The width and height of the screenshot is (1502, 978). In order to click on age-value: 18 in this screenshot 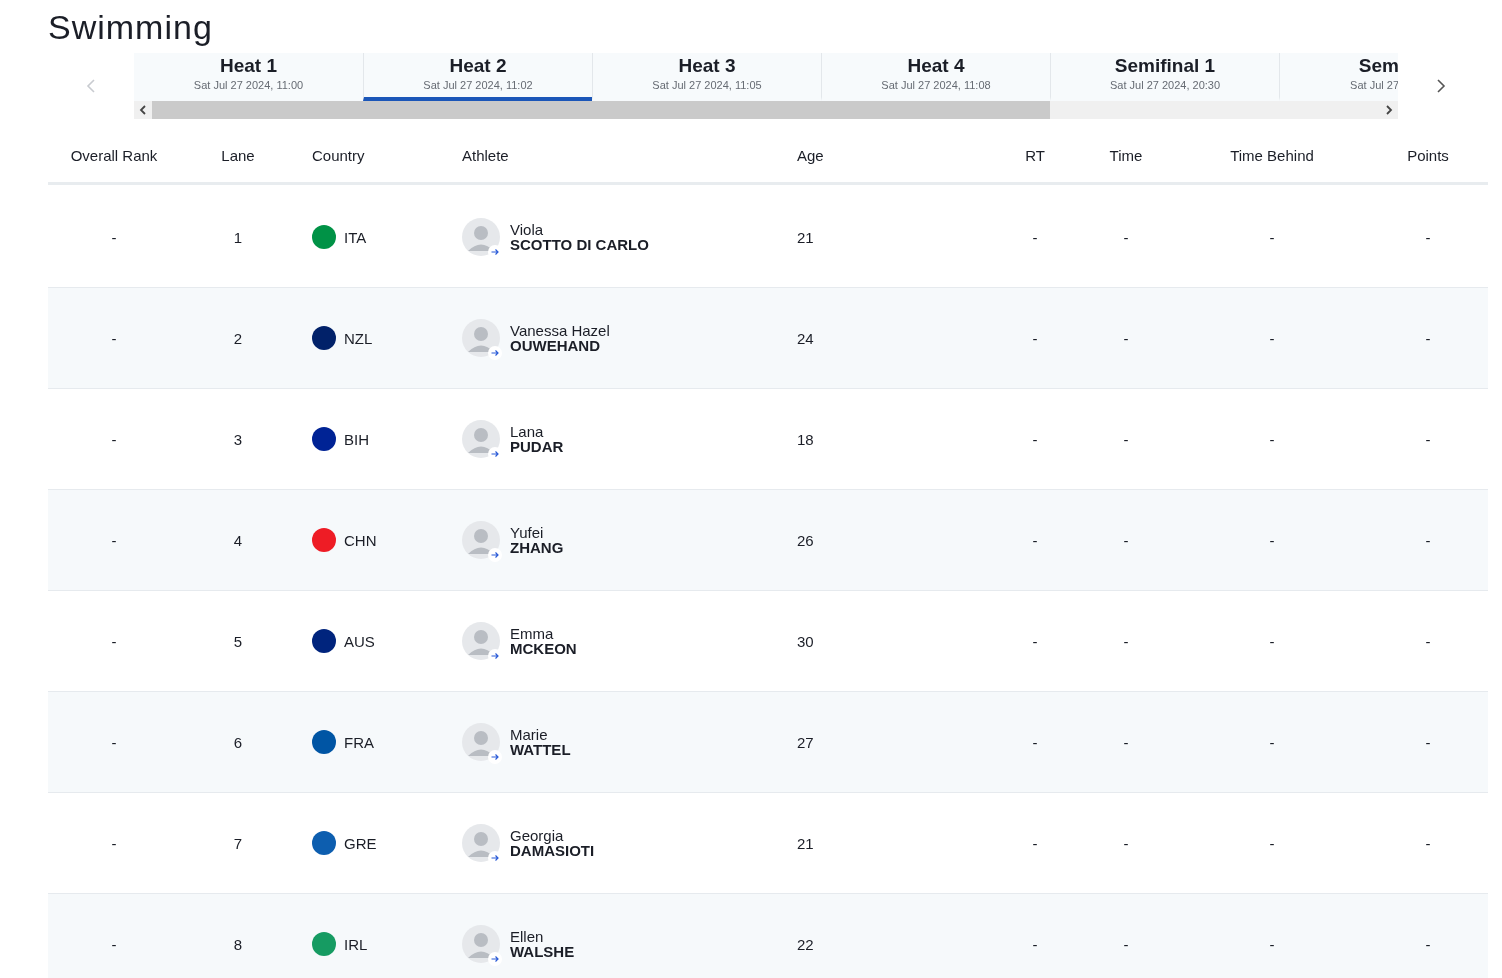, I will do `click(805, 439)`.